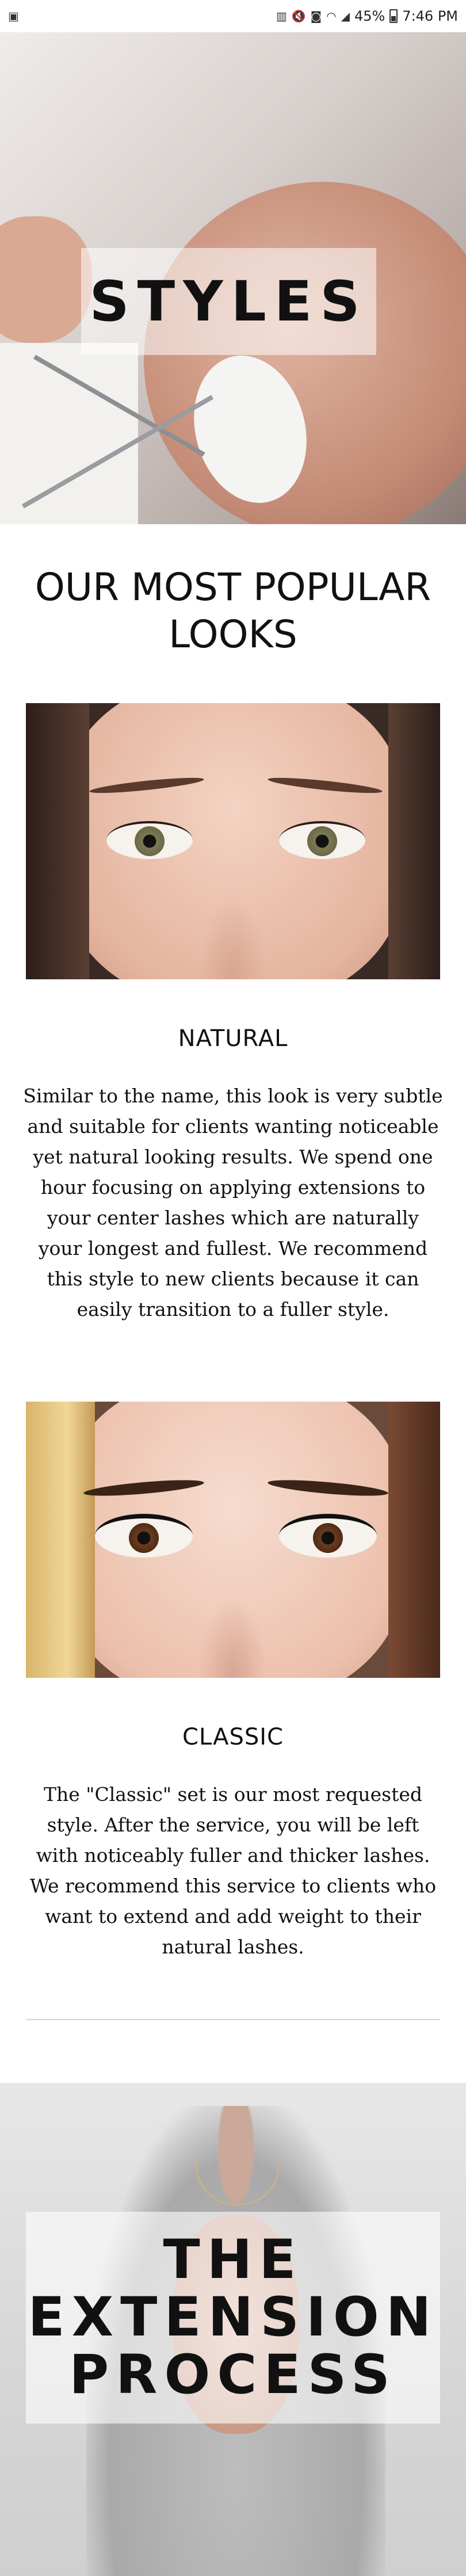 The height and width of the screenshot is (2576, 466). I want to click on status-left: ▣, so click(13, 16).